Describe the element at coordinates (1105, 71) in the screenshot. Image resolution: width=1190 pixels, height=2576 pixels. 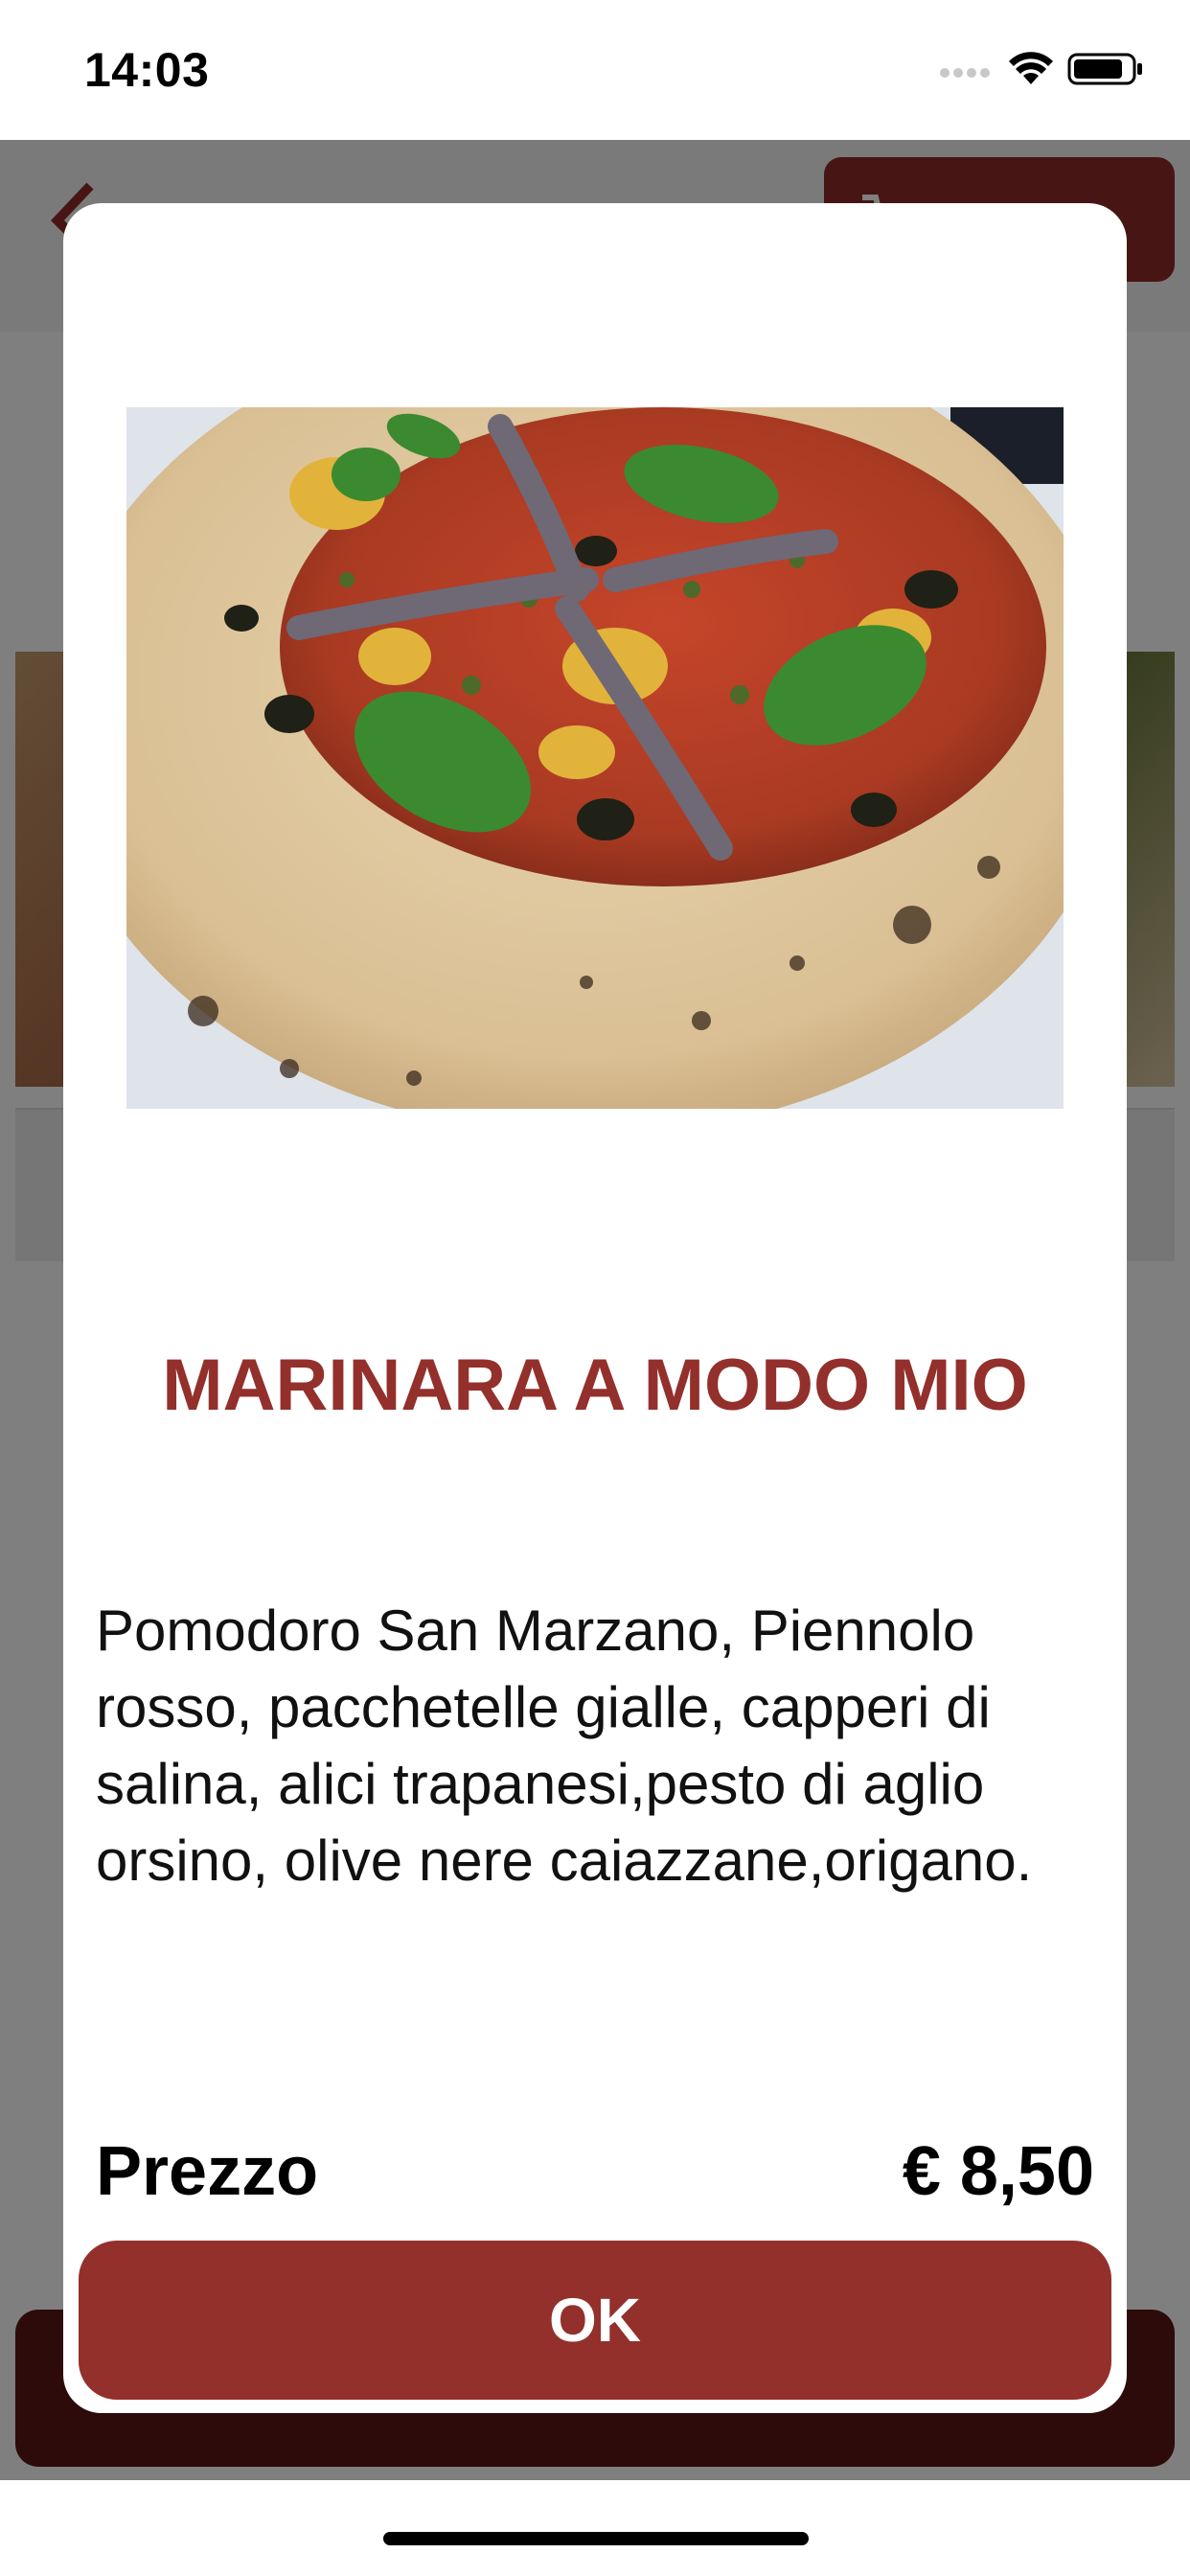
I see `battery-icon` at that location.